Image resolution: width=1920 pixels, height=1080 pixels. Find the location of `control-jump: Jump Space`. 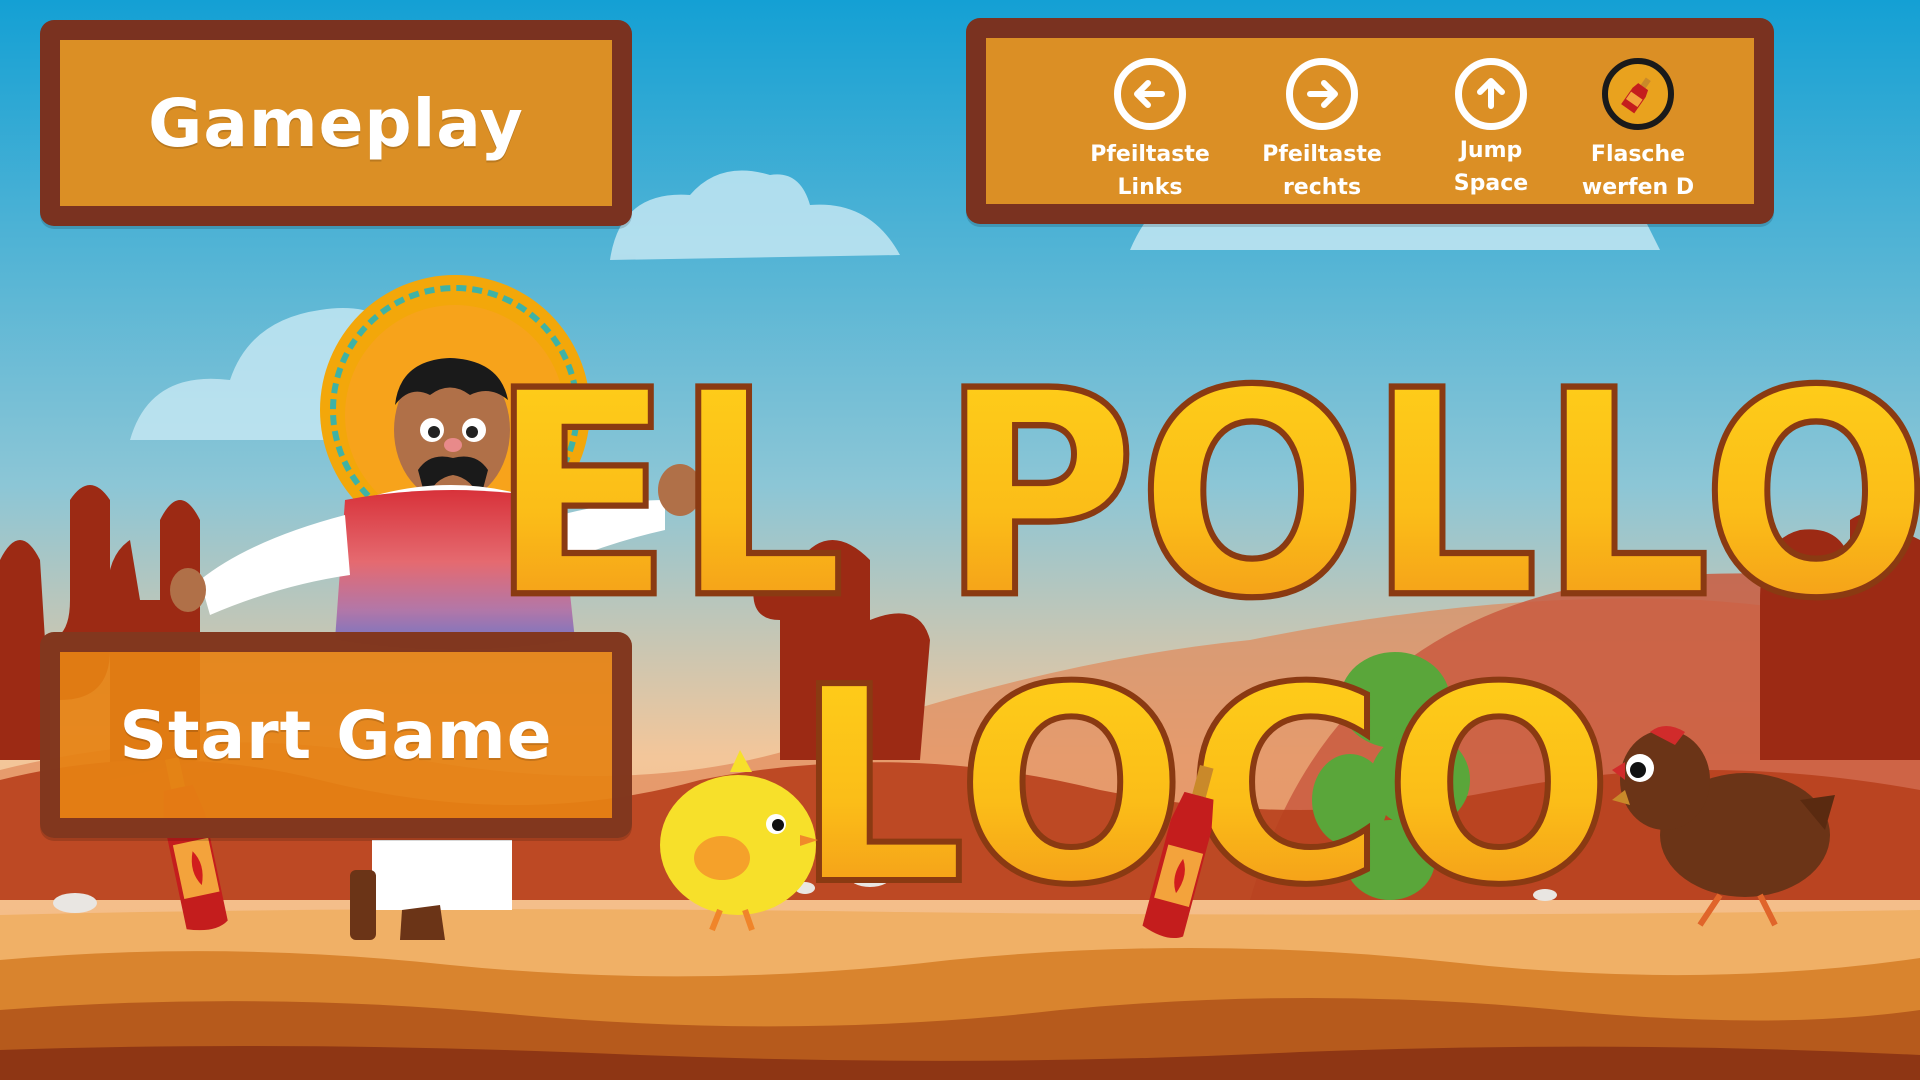

control-jump: Jump Space is located at coordinates (1491, 129).